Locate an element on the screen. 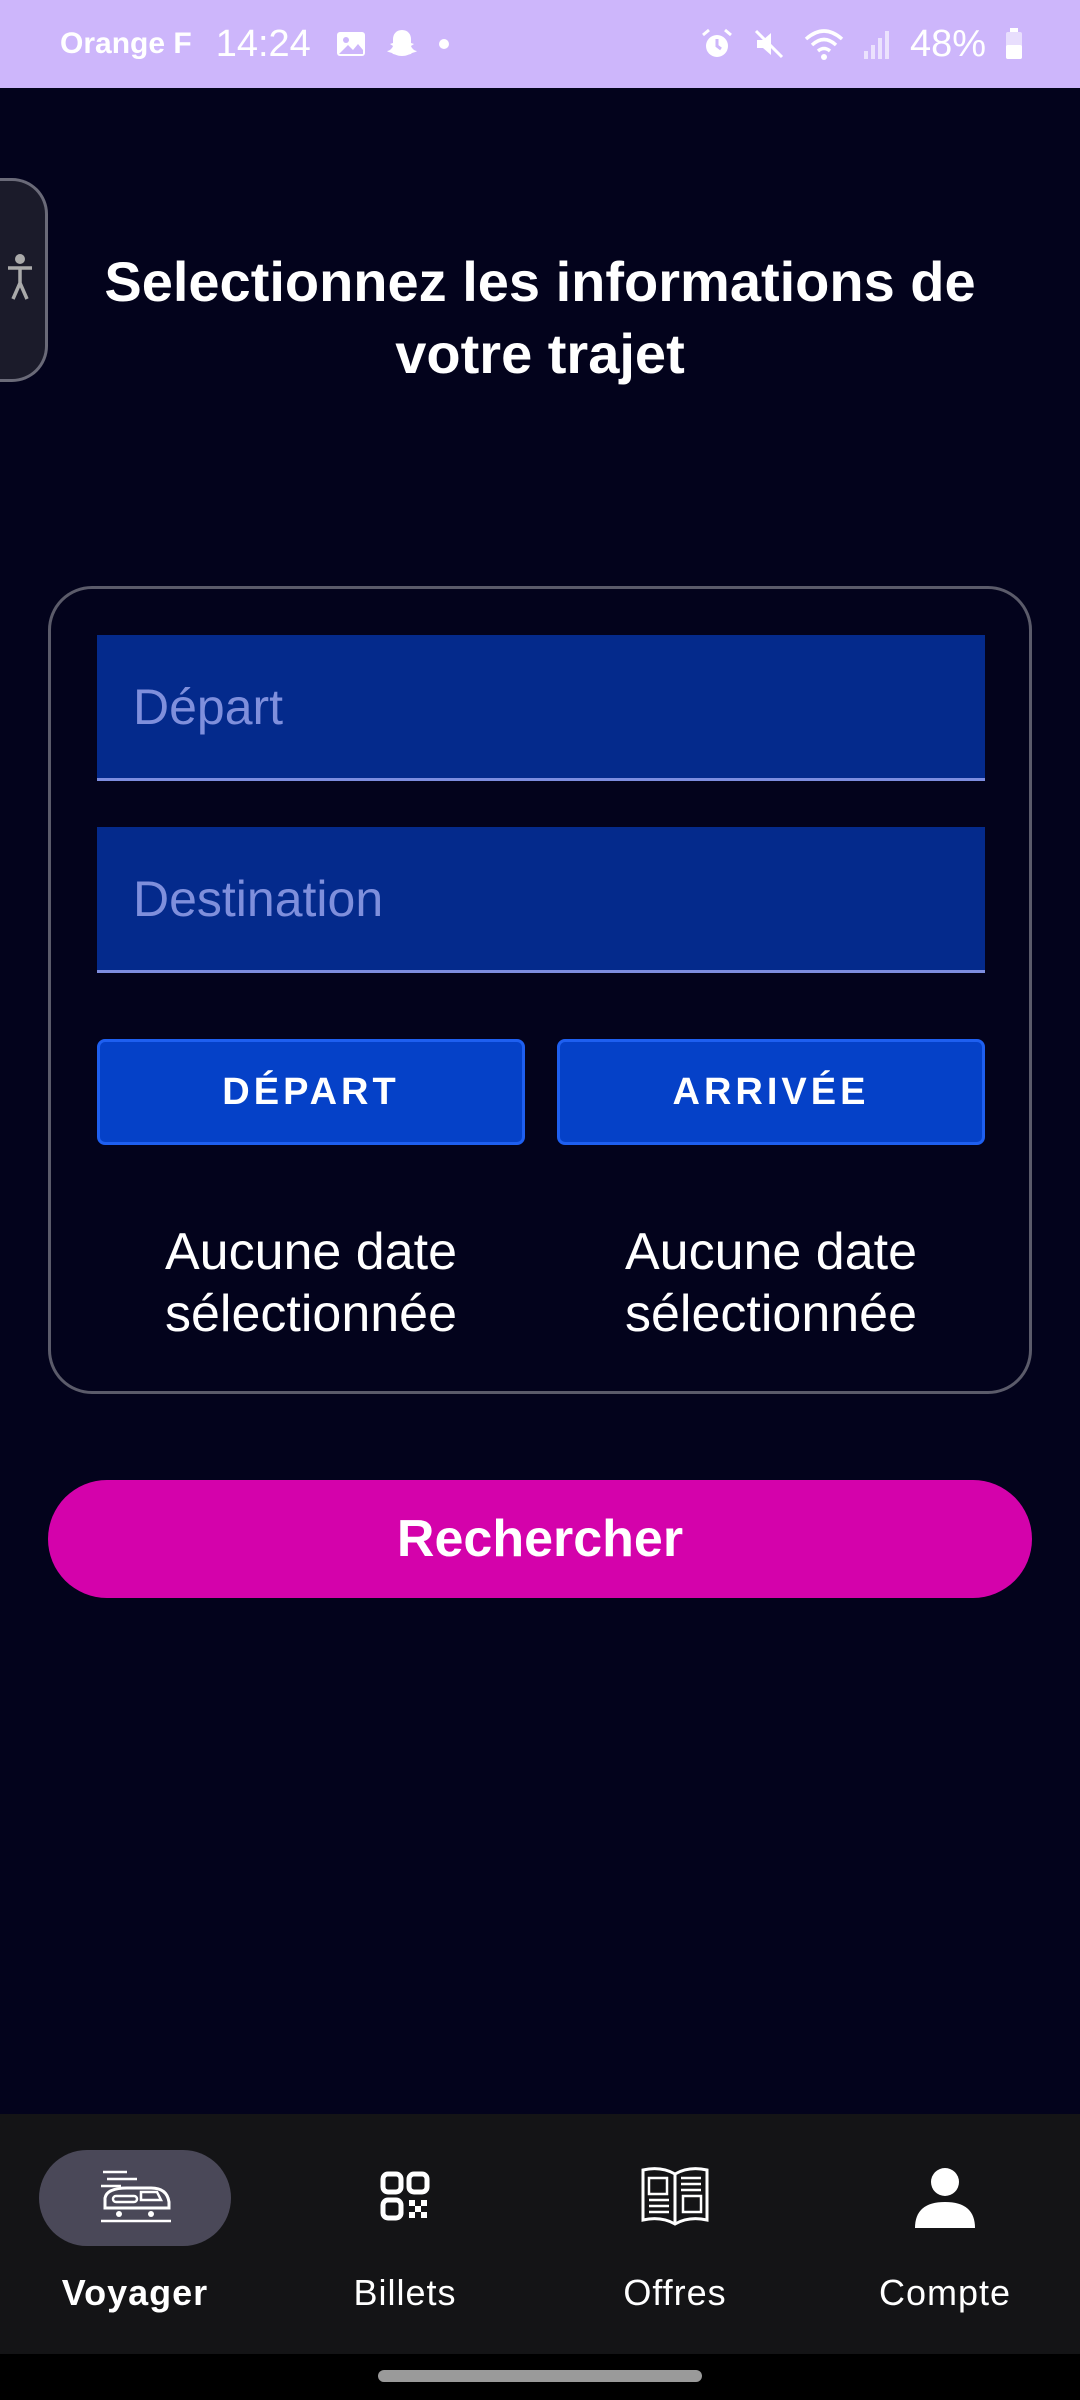  accessibility-tab is located at coordinates (24, 280).